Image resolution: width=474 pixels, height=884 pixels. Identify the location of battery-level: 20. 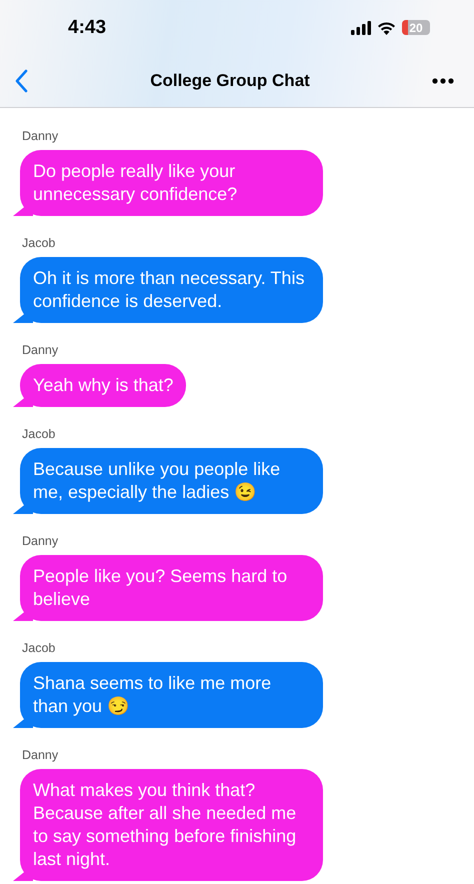
(416, 27).